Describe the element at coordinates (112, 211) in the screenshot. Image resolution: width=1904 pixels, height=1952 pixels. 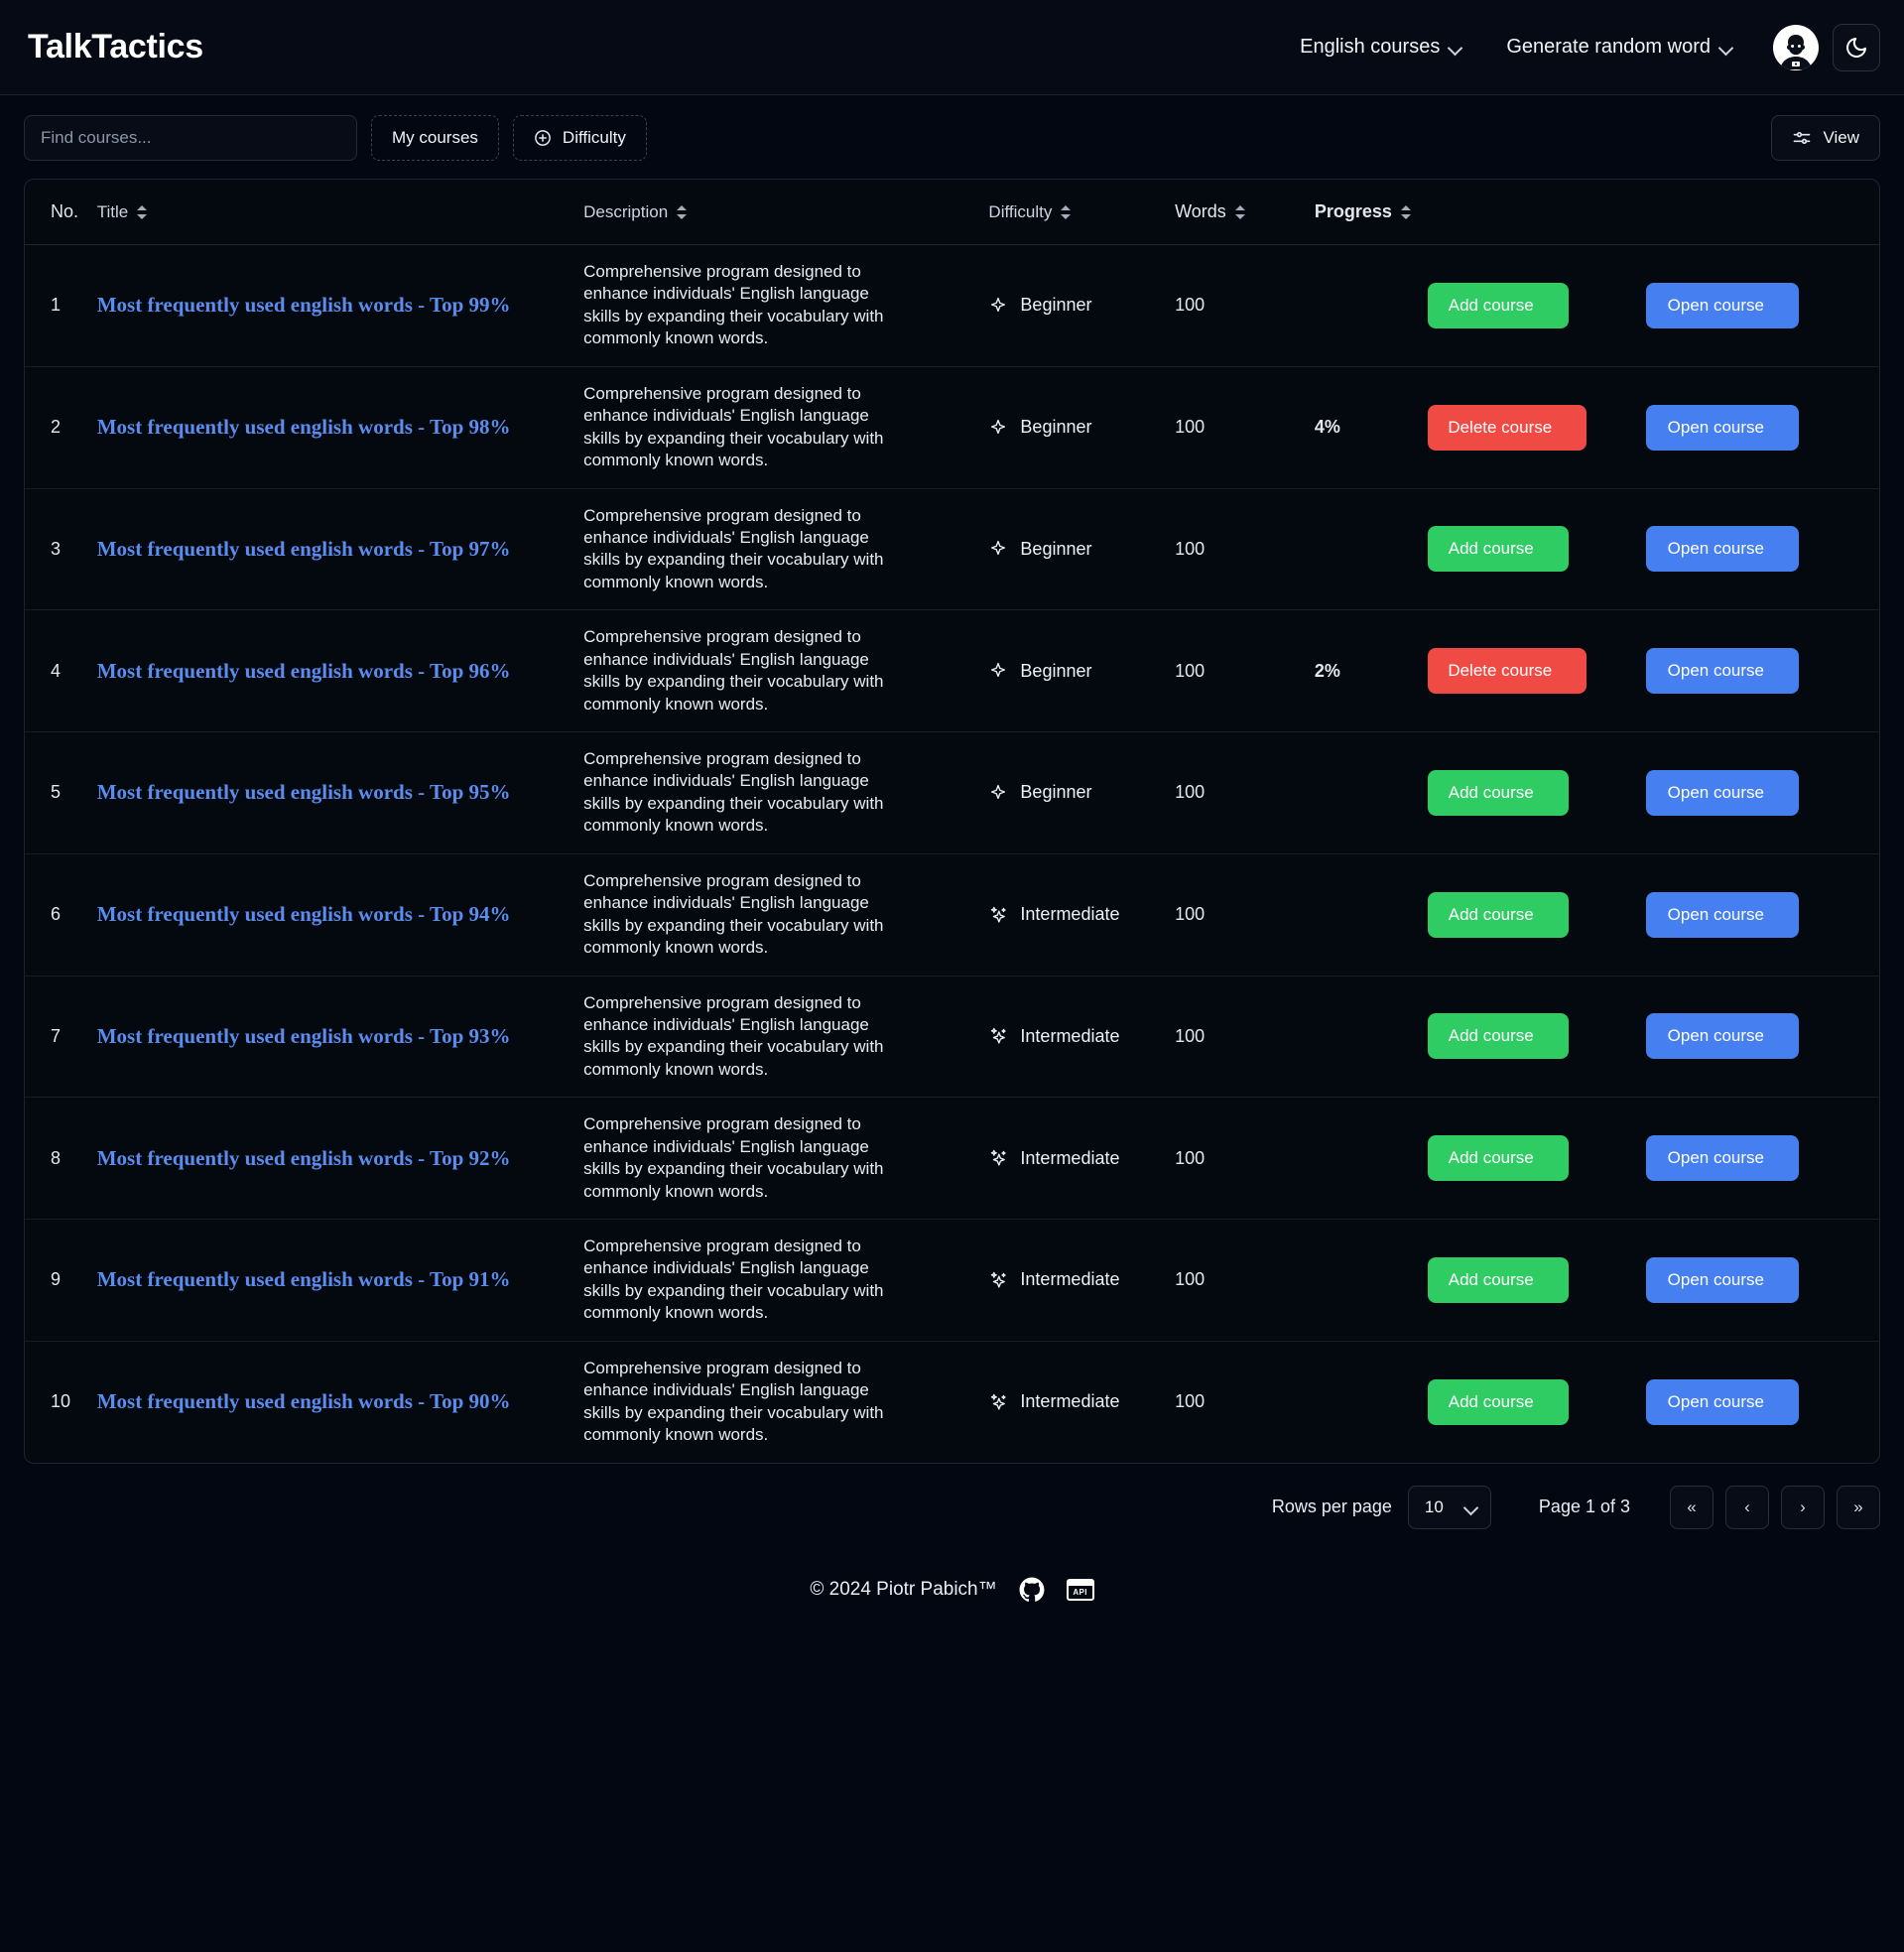
I see `column-label-title: Title` at that location.